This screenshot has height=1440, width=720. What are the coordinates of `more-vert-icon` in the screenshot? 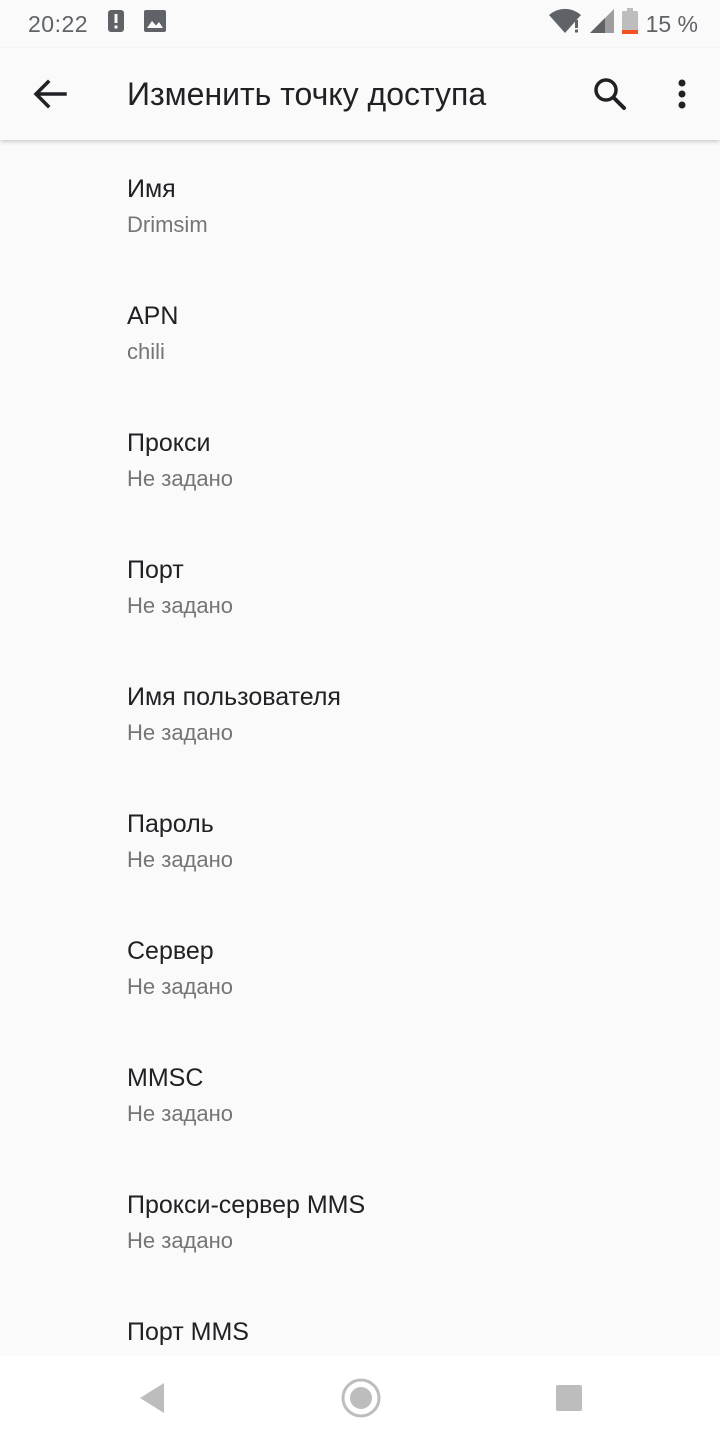 It's located at (682, 94).